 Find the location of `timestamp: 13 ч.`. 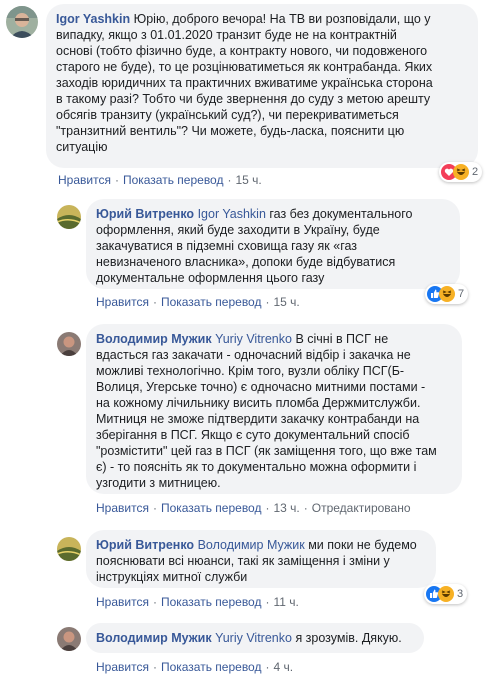

timestamp: 13 ч. is located at coordinates (286, 508).